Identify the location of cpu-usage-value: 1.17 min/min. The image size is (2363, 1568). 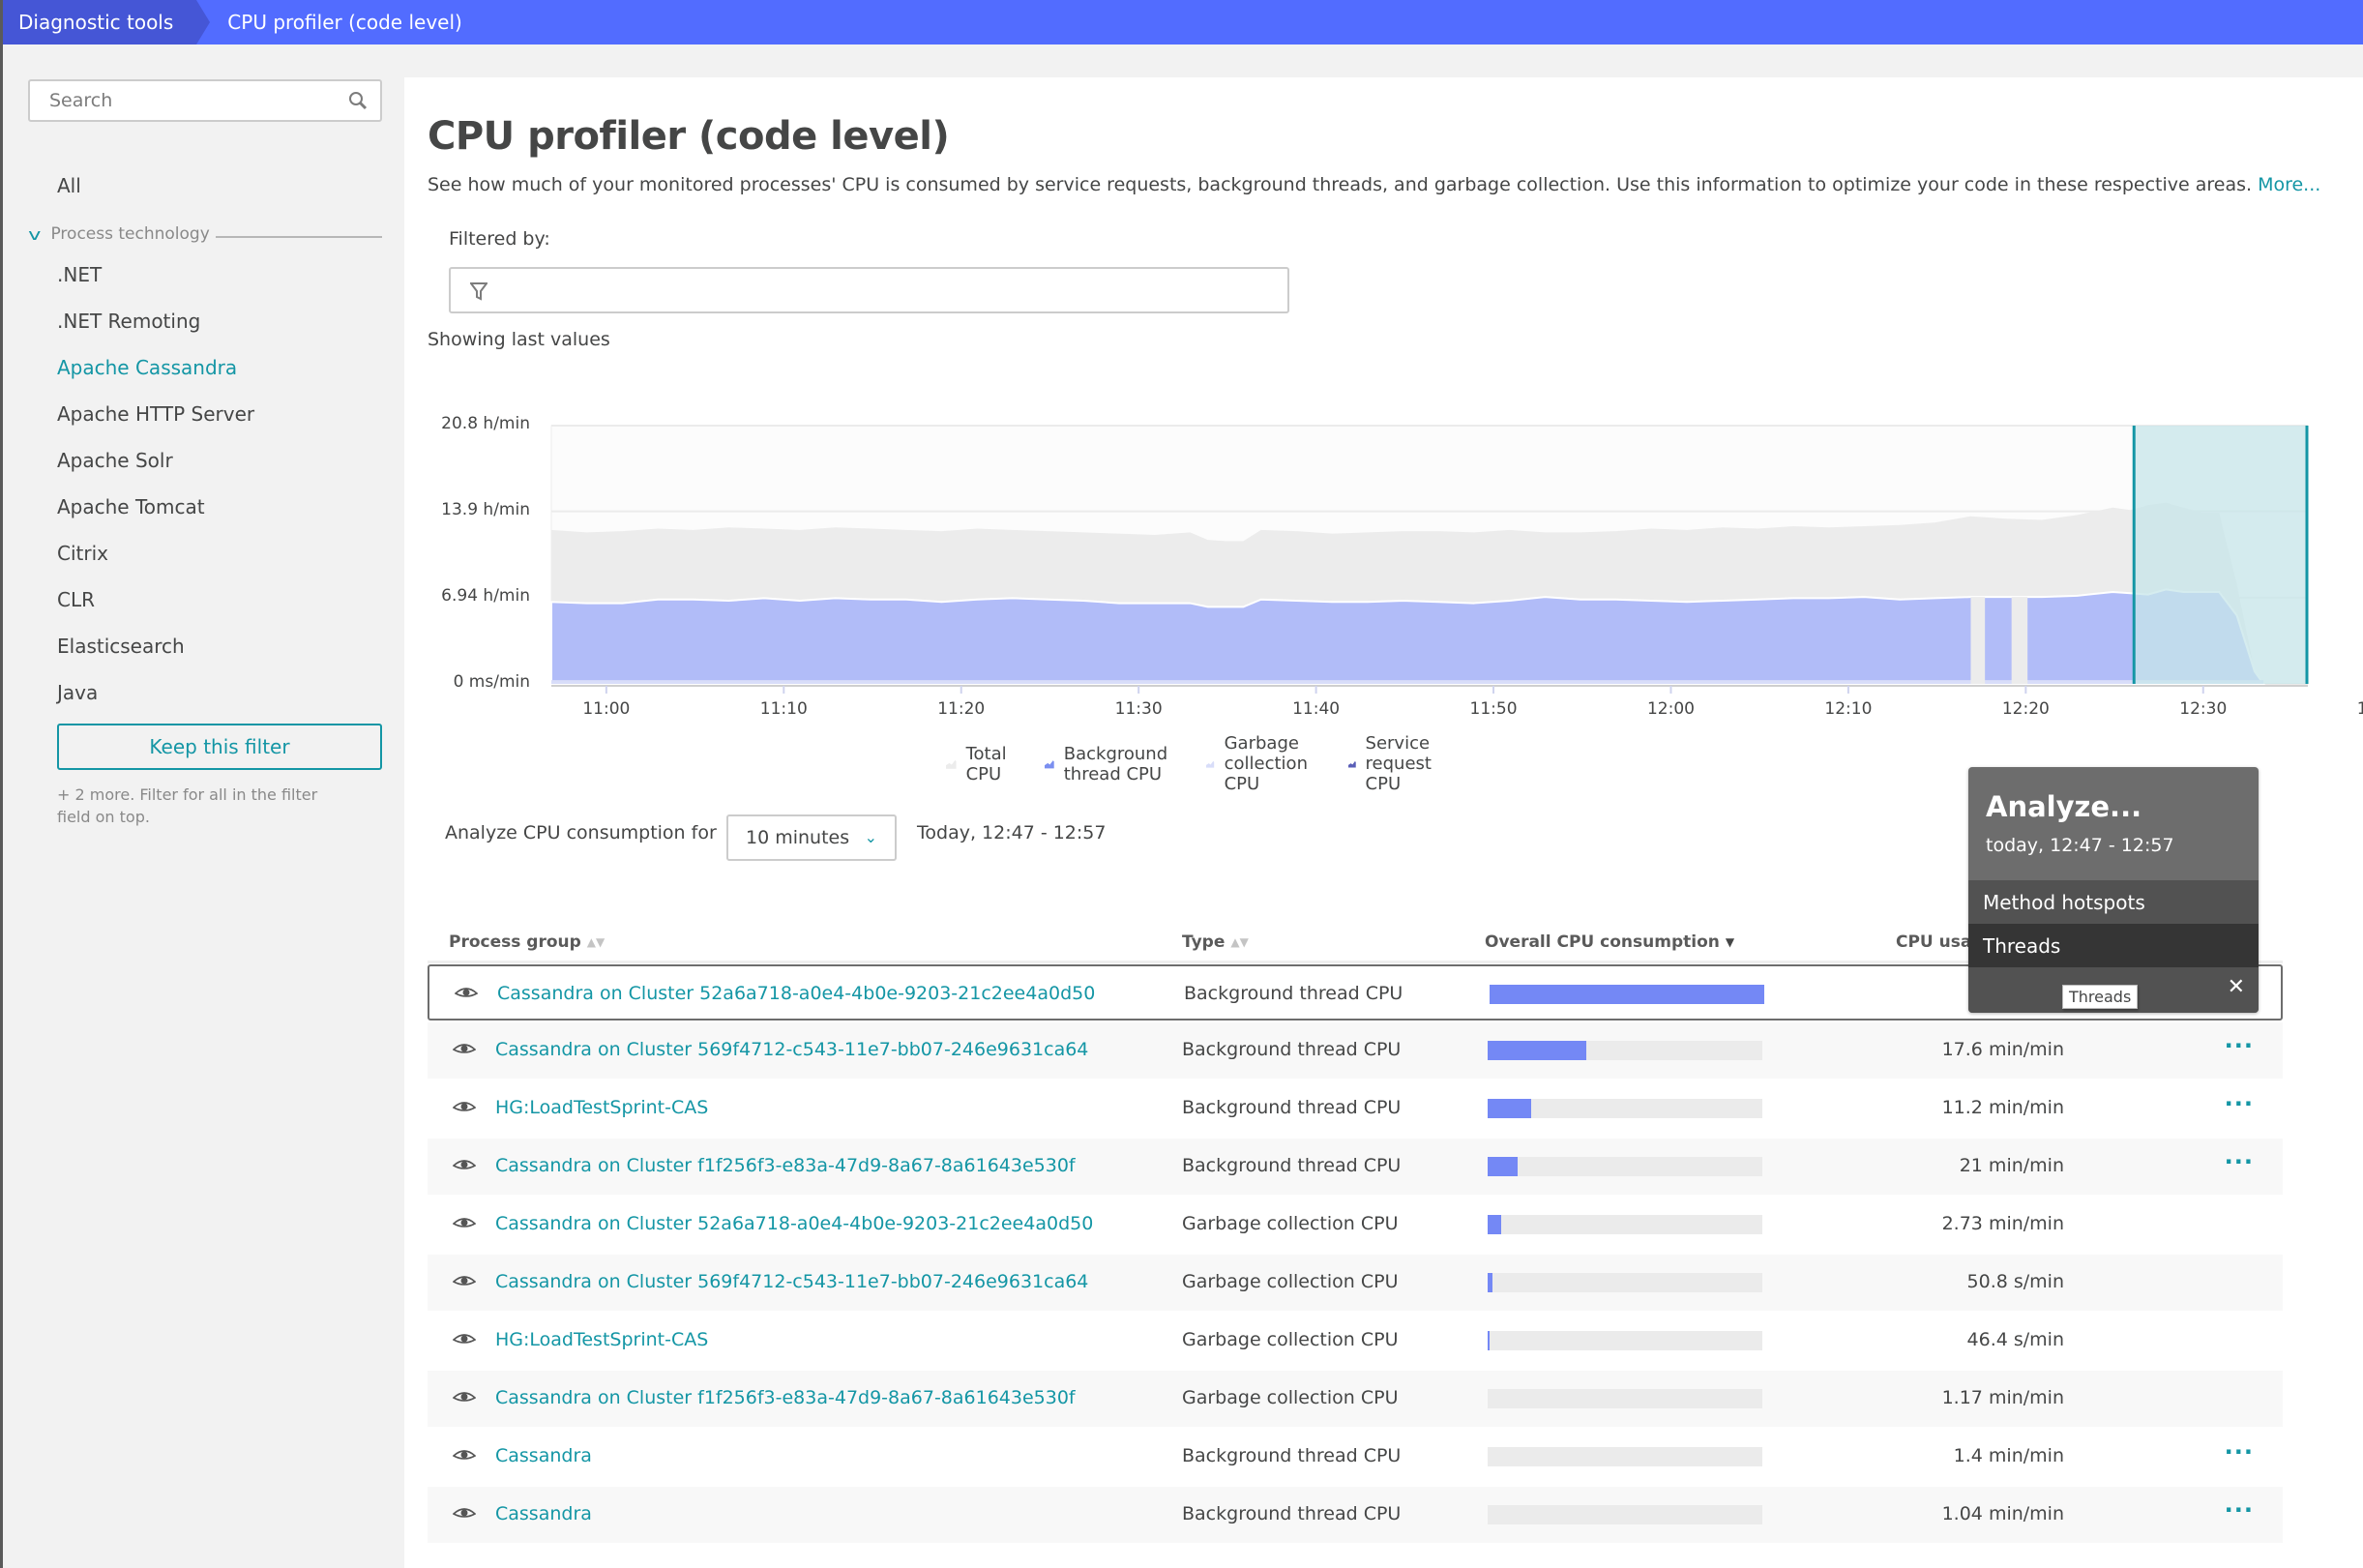
(2002, 1397).